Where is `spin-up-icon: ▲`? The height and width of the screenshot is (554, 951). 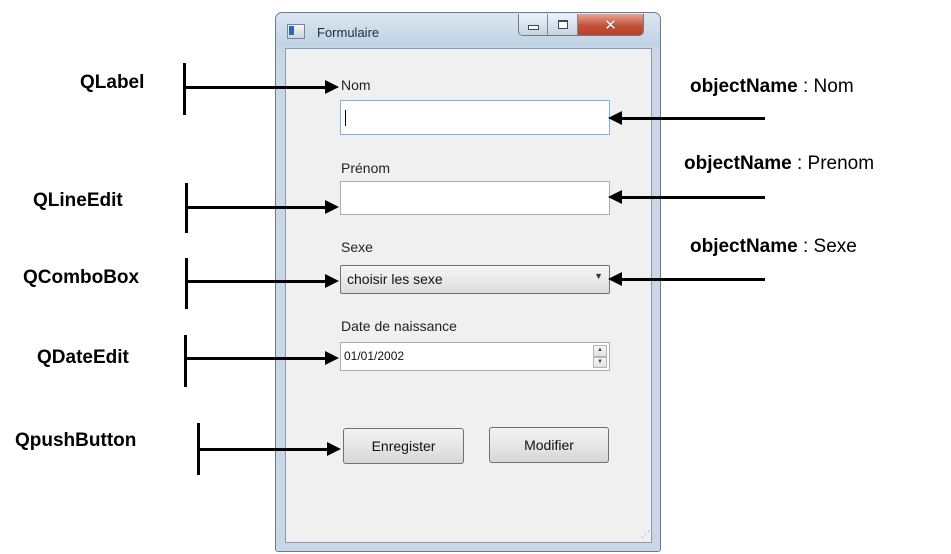
spin-up-icon: ▲ is located at coordinates (600, 351).